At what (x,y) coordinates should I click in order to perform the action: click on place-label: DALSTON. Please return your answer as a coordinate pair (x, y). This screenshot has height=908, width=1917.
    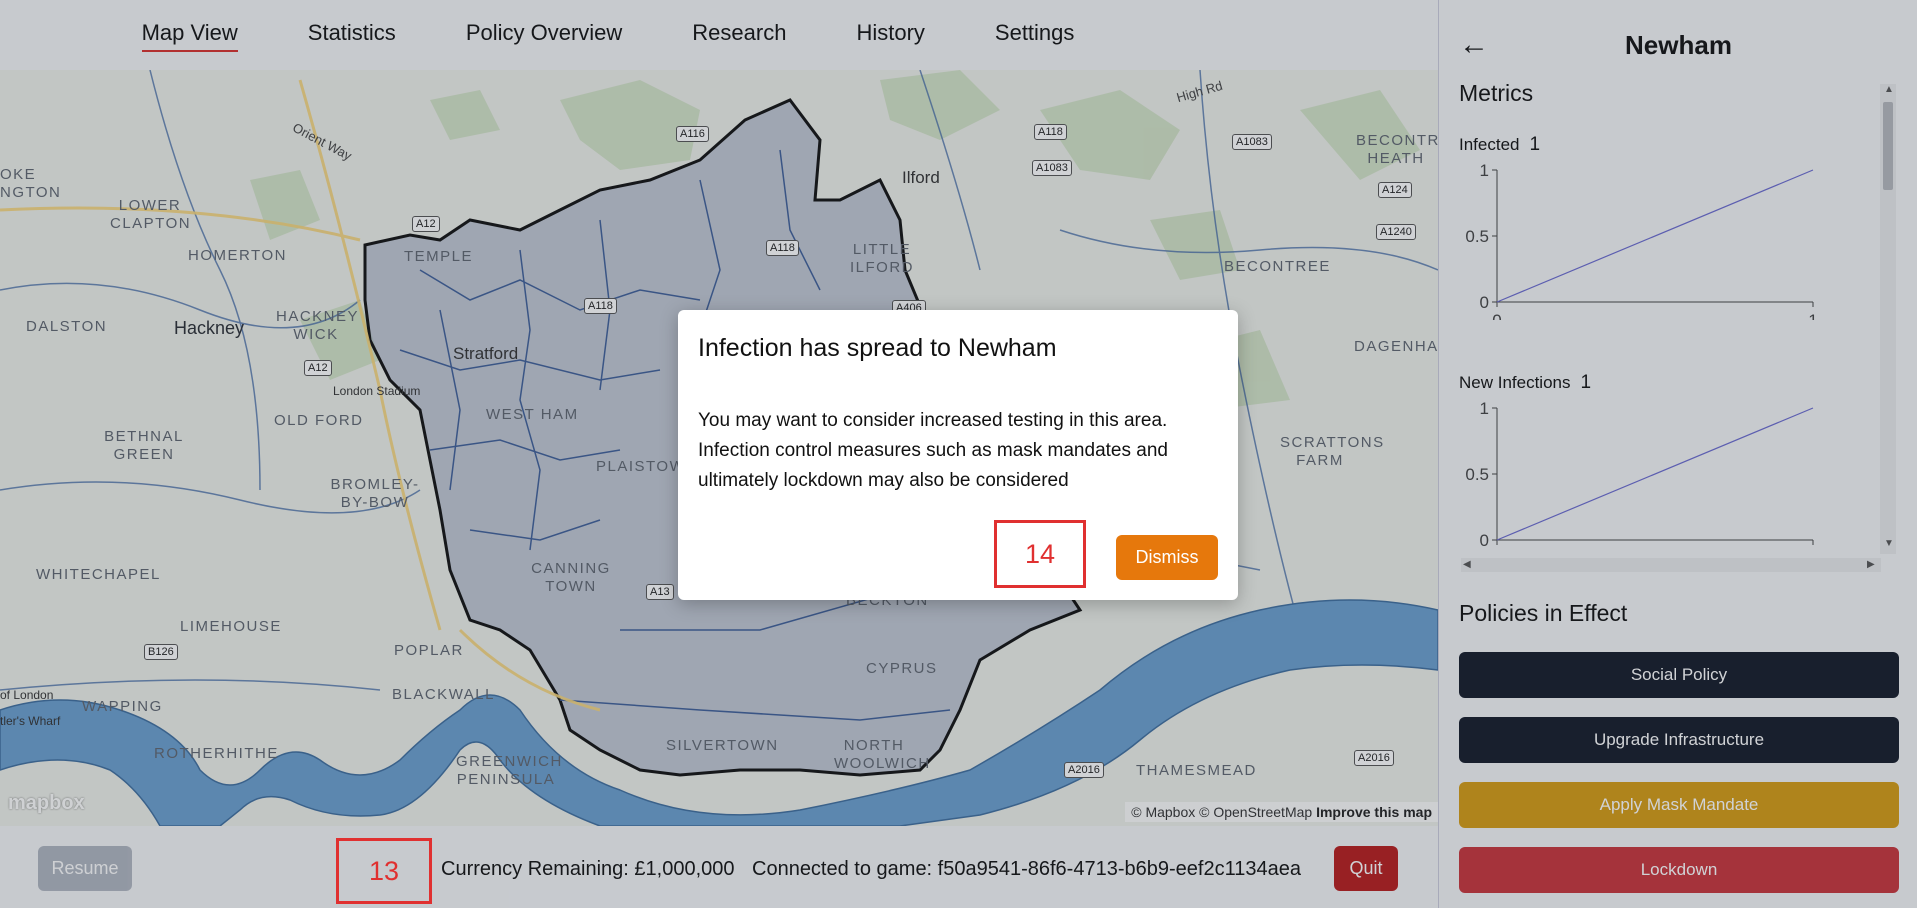
    Looking at the image, I should click on (67, 326).